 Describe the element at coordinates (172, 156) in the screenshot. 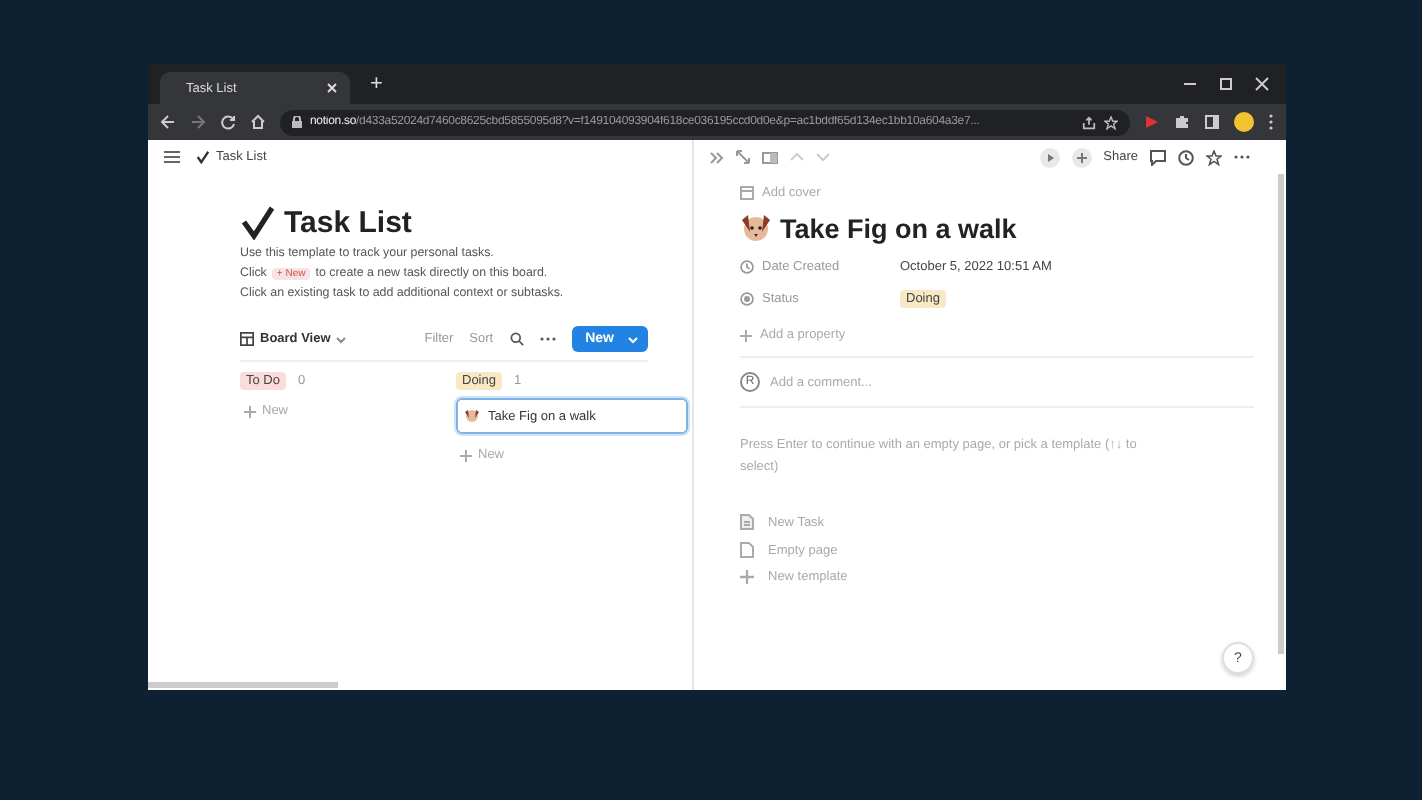

I see `menu-icon` at that location.